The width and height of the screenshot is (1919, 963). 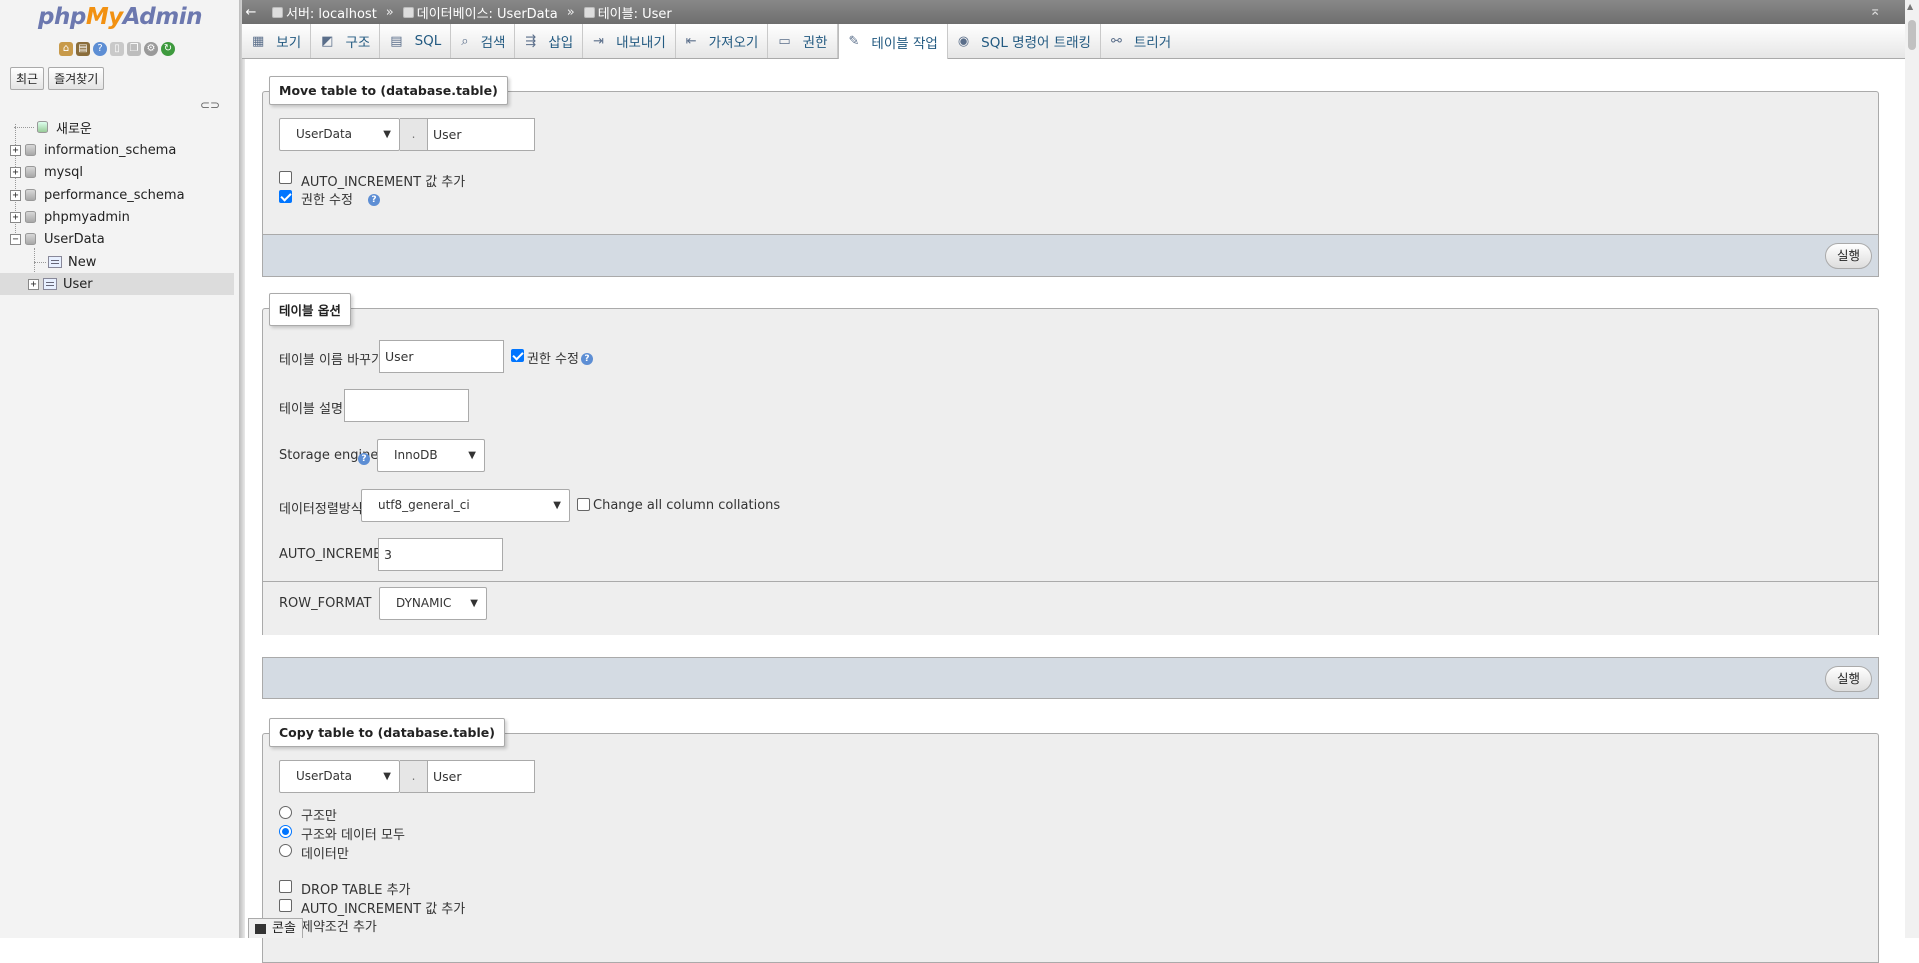 What do you see at coordinates (803, 41) in the screenshot?
I see `tab-privileges: ▭ 권한` at bounding box center [803, 41].